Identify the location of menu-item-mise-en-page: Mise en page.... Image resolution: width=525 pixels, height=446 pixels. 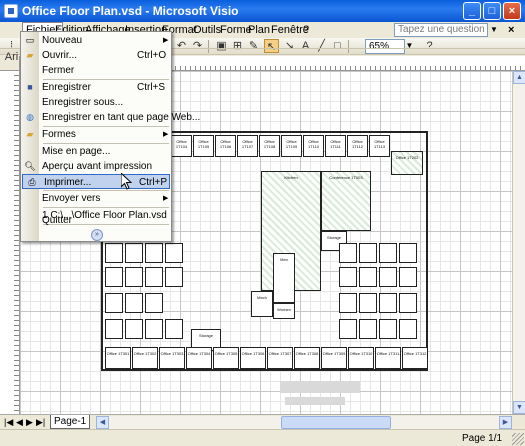
(96, 151).